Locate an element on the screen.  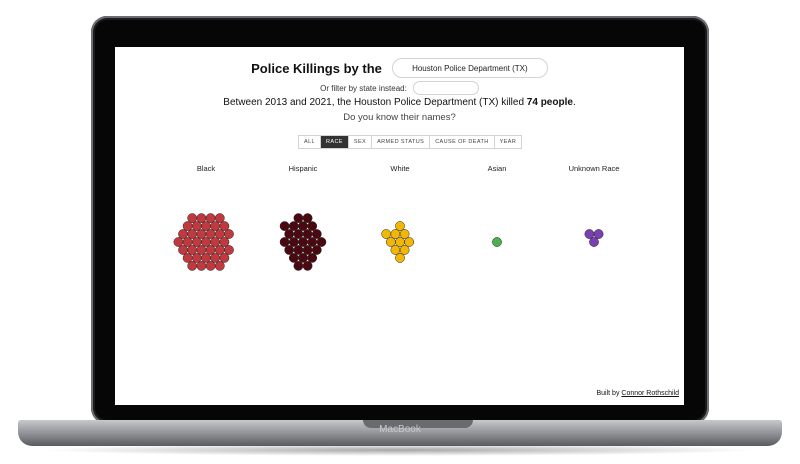
victim-bubble-clusters is located at coordinates (388, 242).